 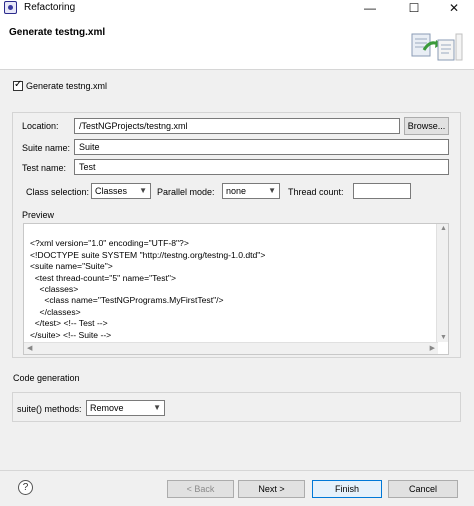 I want to click on preview-label: Preview, so click(x=38, y=215).